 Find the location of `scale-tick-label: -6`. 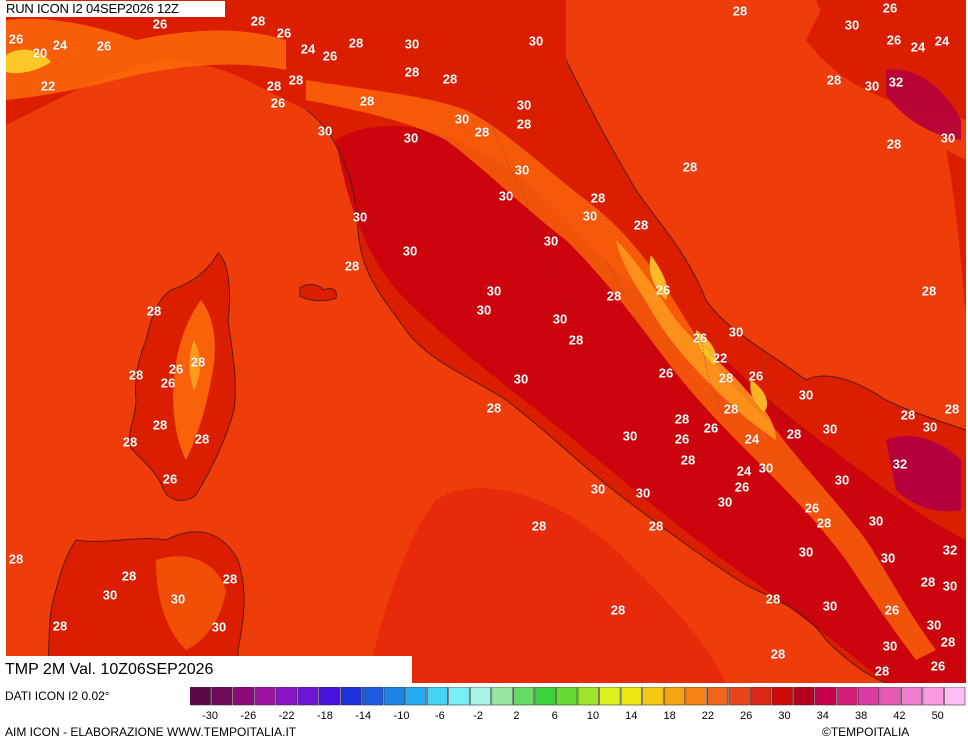

scale-tick-label: -6 is located at coordinates (440, 716).